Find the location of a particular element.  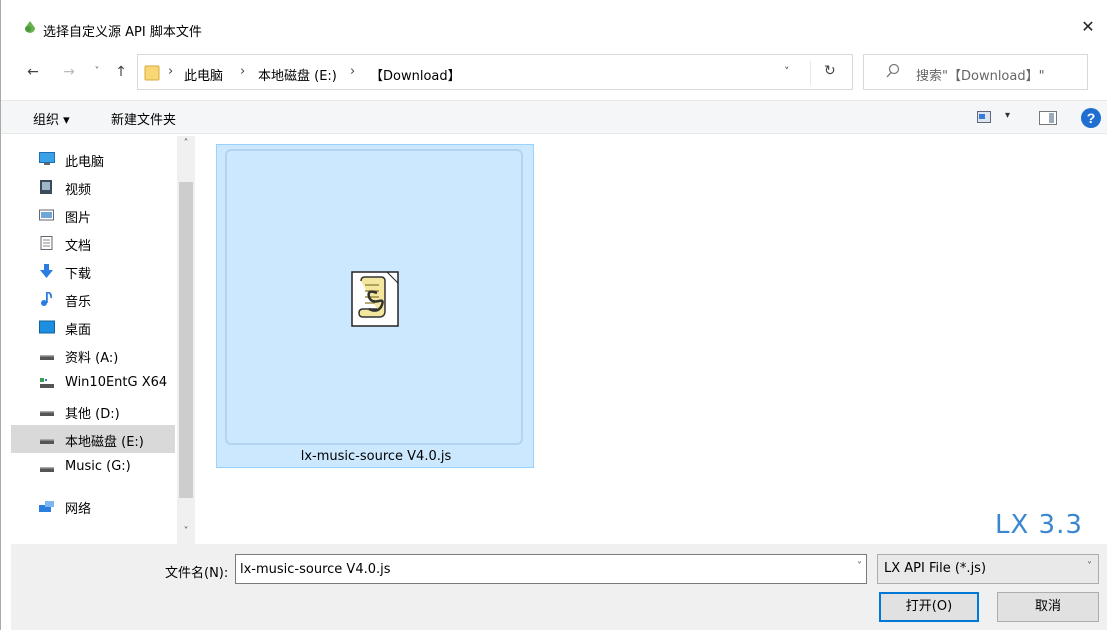

address-bar: › 此电脑 › 本地磁盘 (E:) › 【Download】 ˅ ↻ is located at coordinates (495, 72).